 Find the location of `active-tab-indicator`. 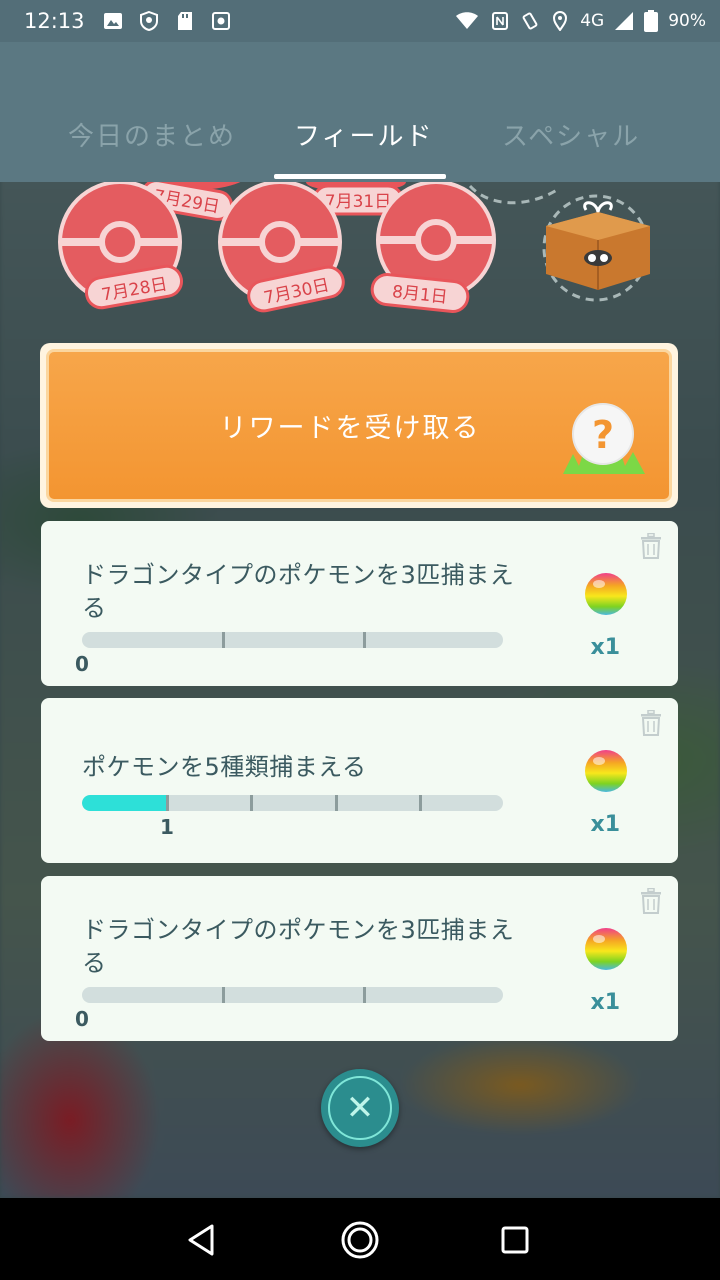

active-tab-indicator is located at coordinates (360, 176).